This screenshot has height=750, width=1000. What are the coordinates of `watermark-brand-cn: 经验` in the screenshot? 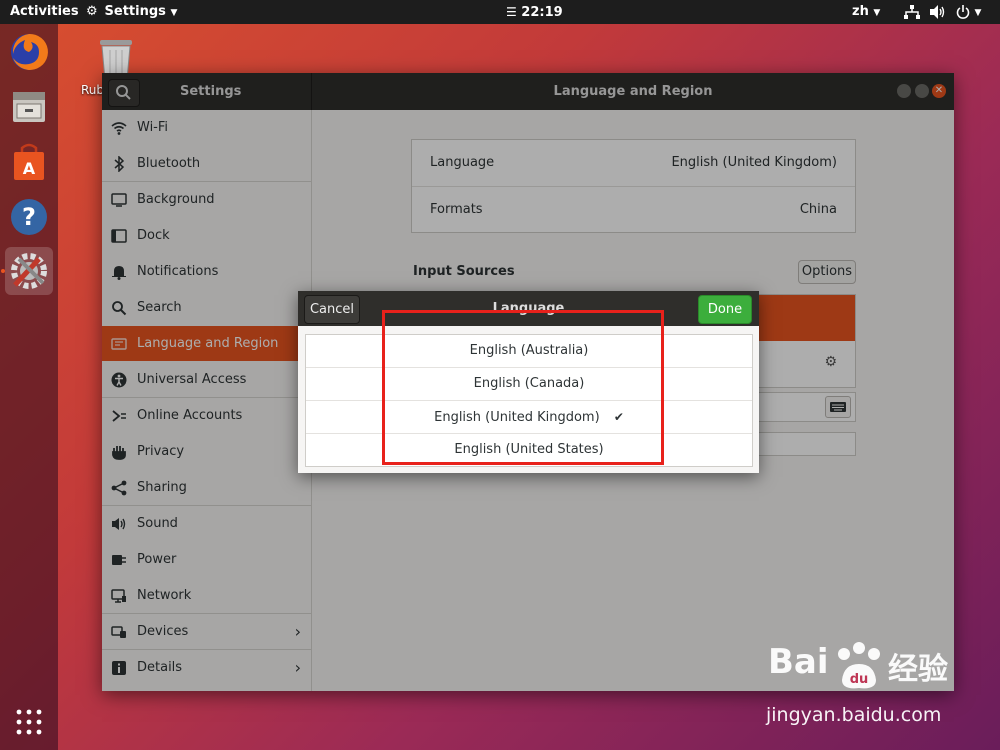 It's located at (918, 669).